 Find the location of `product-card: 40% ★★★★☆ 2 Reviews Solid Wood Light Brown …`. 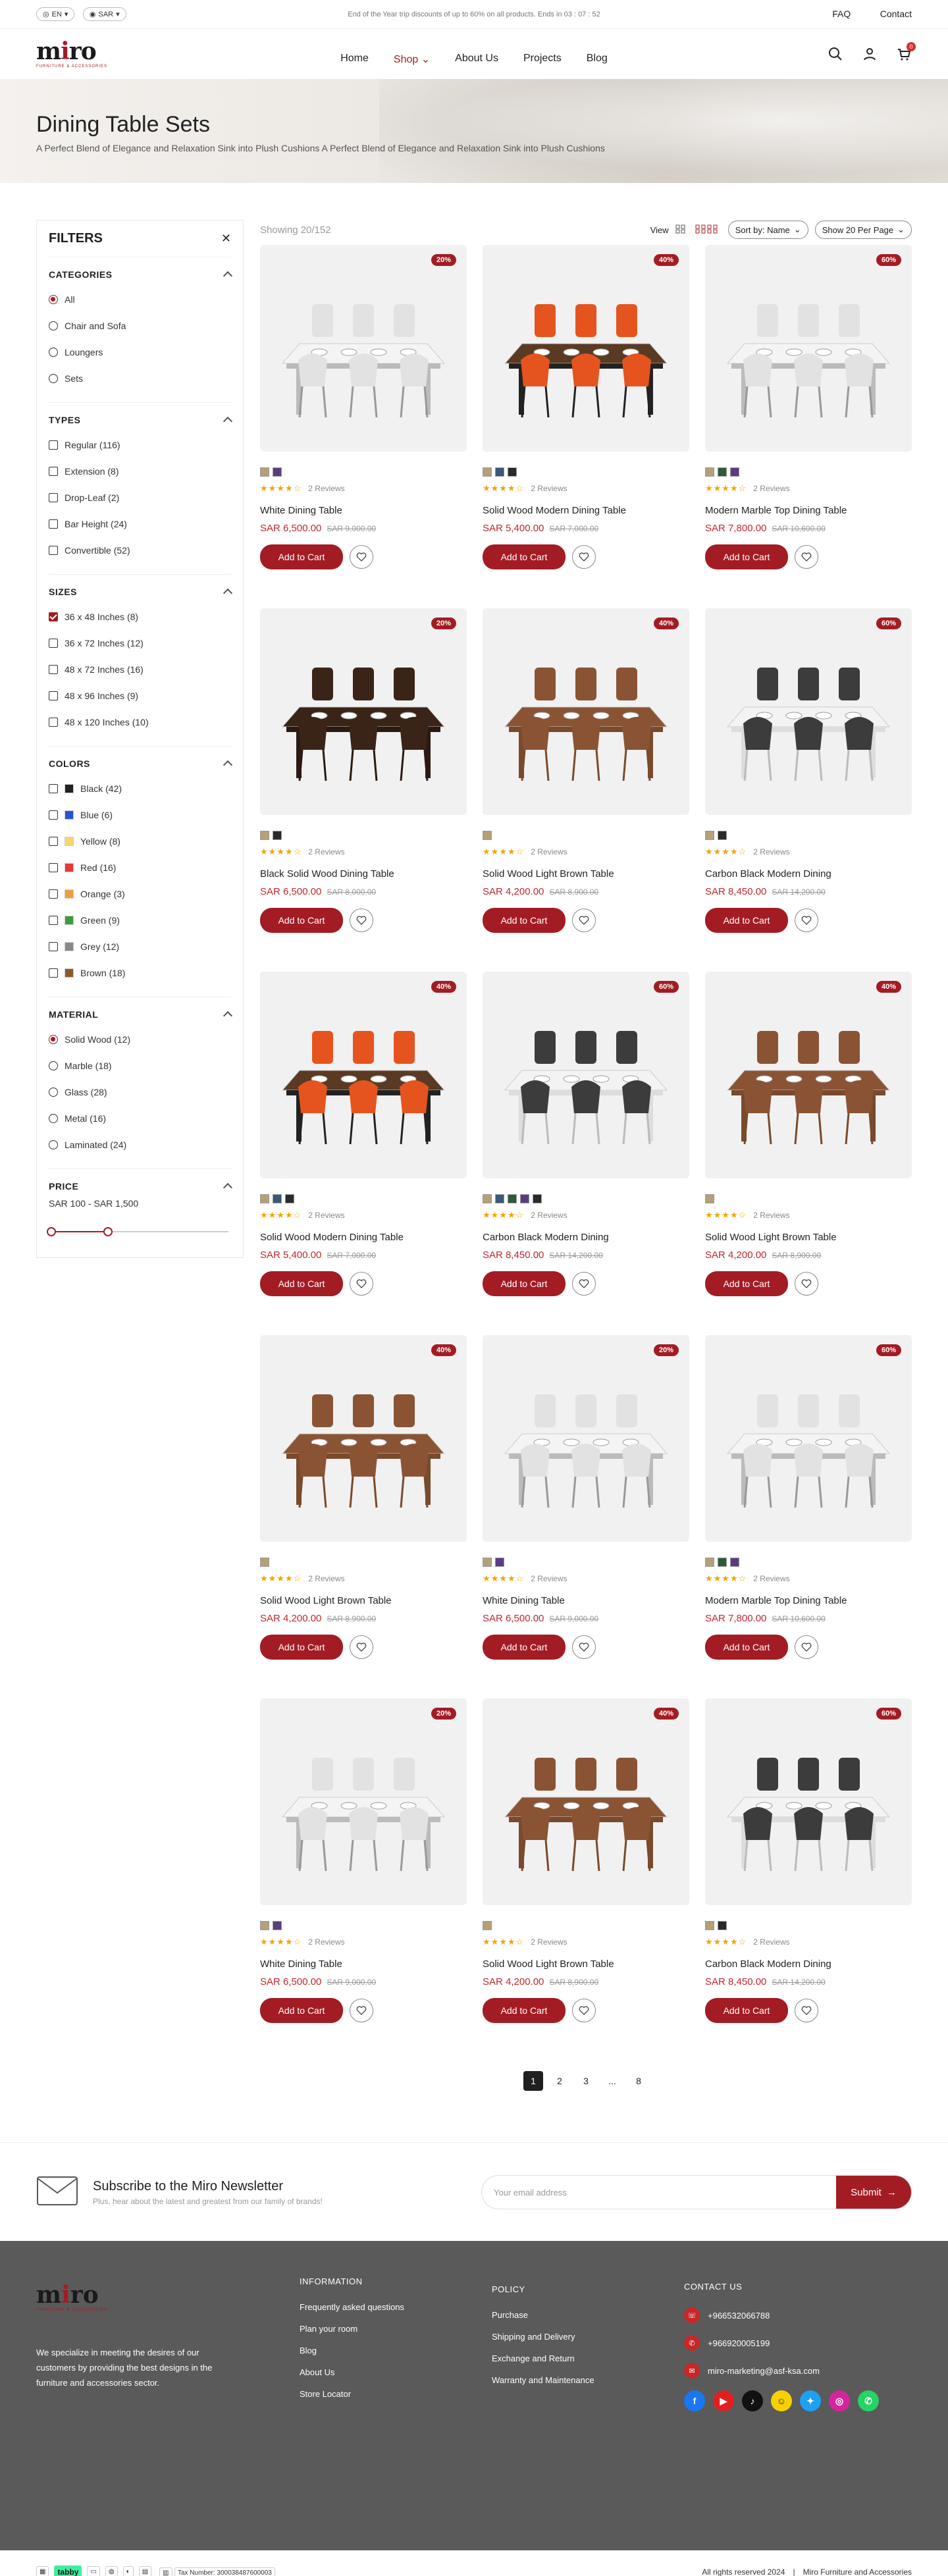

product-card: 40% ★★★★☆ 2 Reviews Solid Wood Light Brown … is located at coordinates (586, 1880).